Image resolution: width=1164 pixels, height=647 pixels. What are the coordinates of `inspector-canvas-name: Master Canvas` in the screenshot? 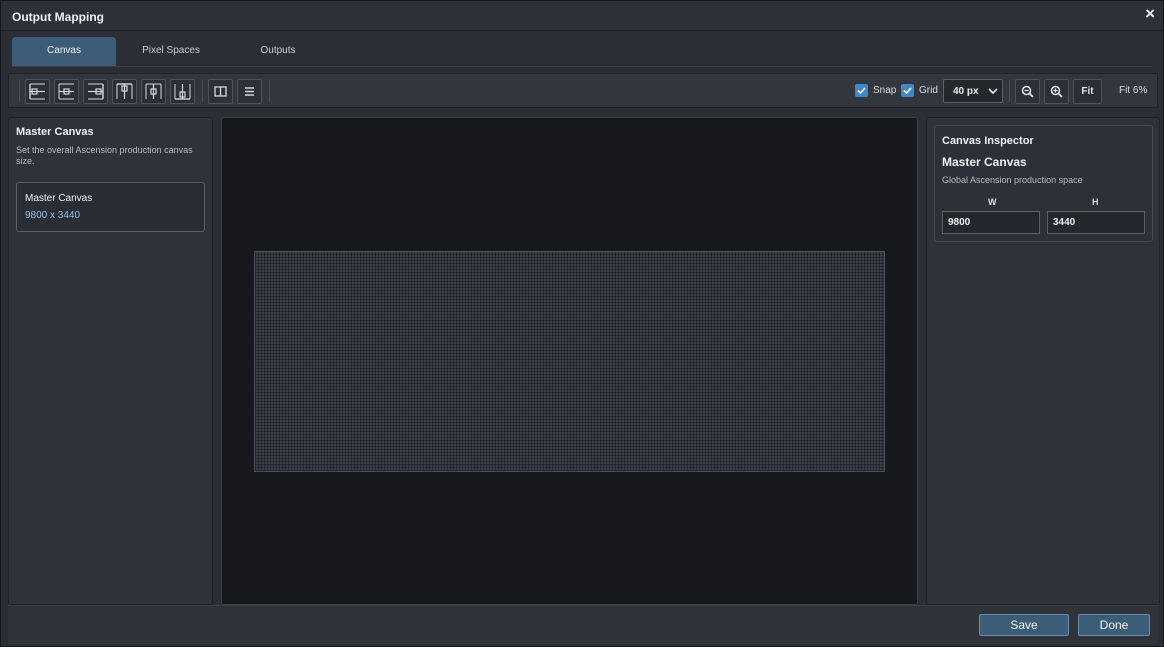 It's located at (984, 162).